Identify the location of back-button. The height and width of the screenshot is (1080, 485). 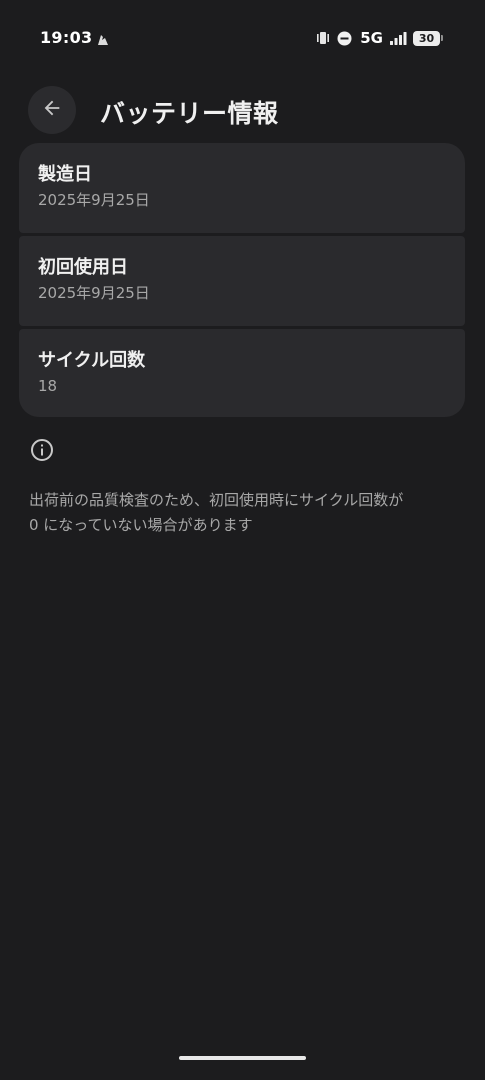
(52, 110).